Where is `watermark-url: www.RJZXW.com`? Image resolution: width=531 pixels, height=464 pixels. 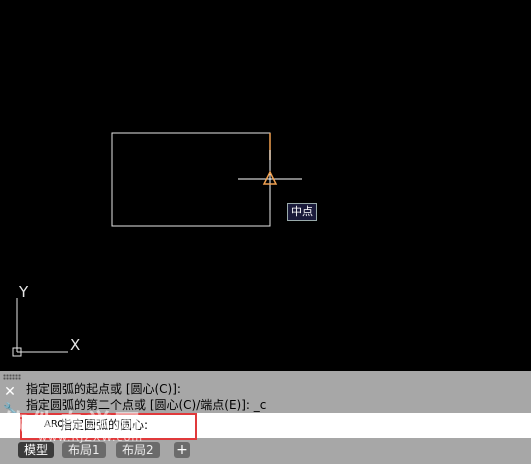 watermark-url: www.RJZXW.com is located at coordinates (91, 437).